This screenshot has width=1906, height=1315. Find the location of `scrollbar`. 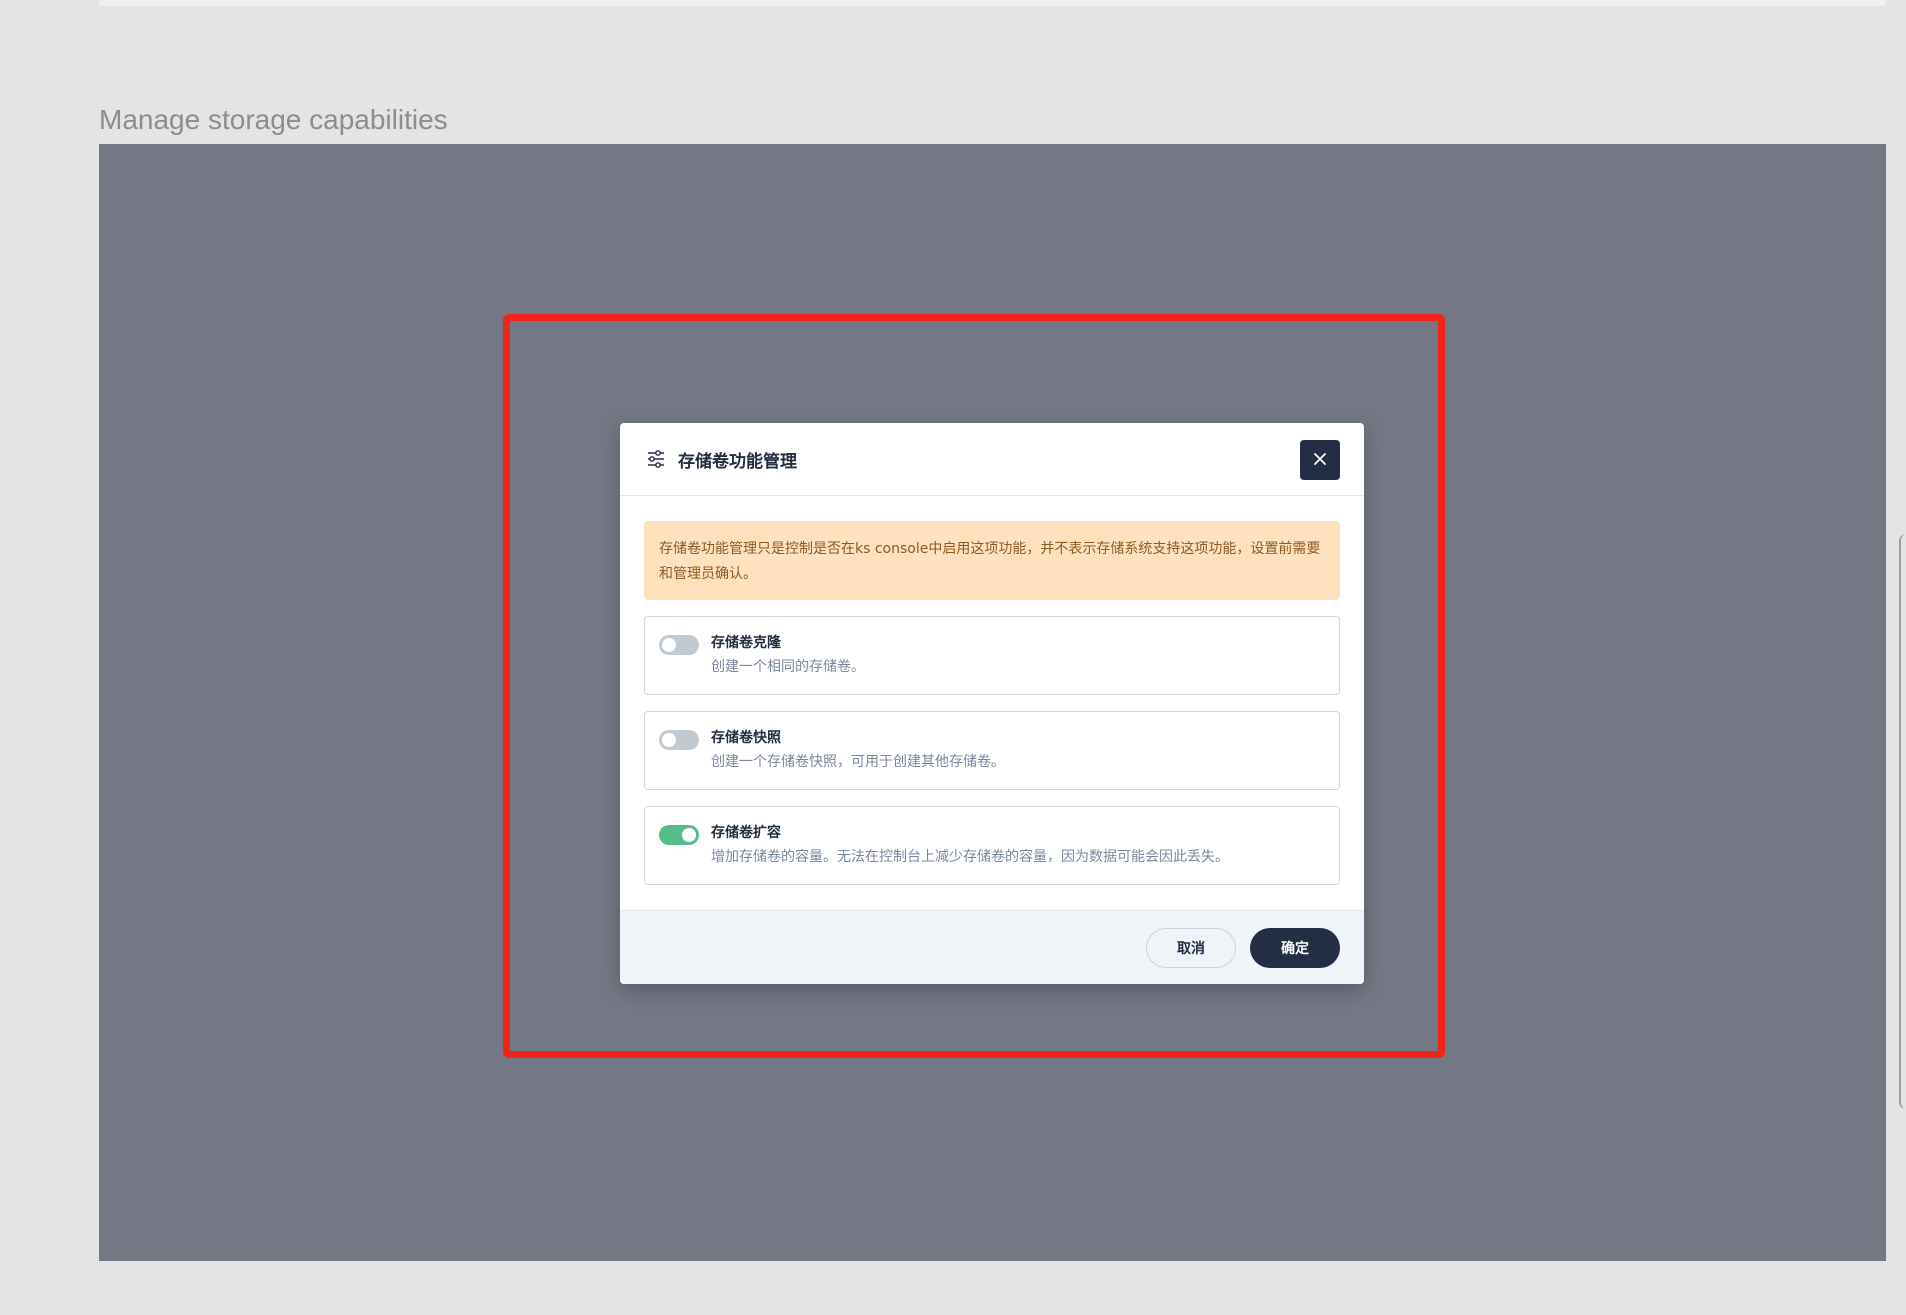

scrollbar is located at coordinates (1902, 821).